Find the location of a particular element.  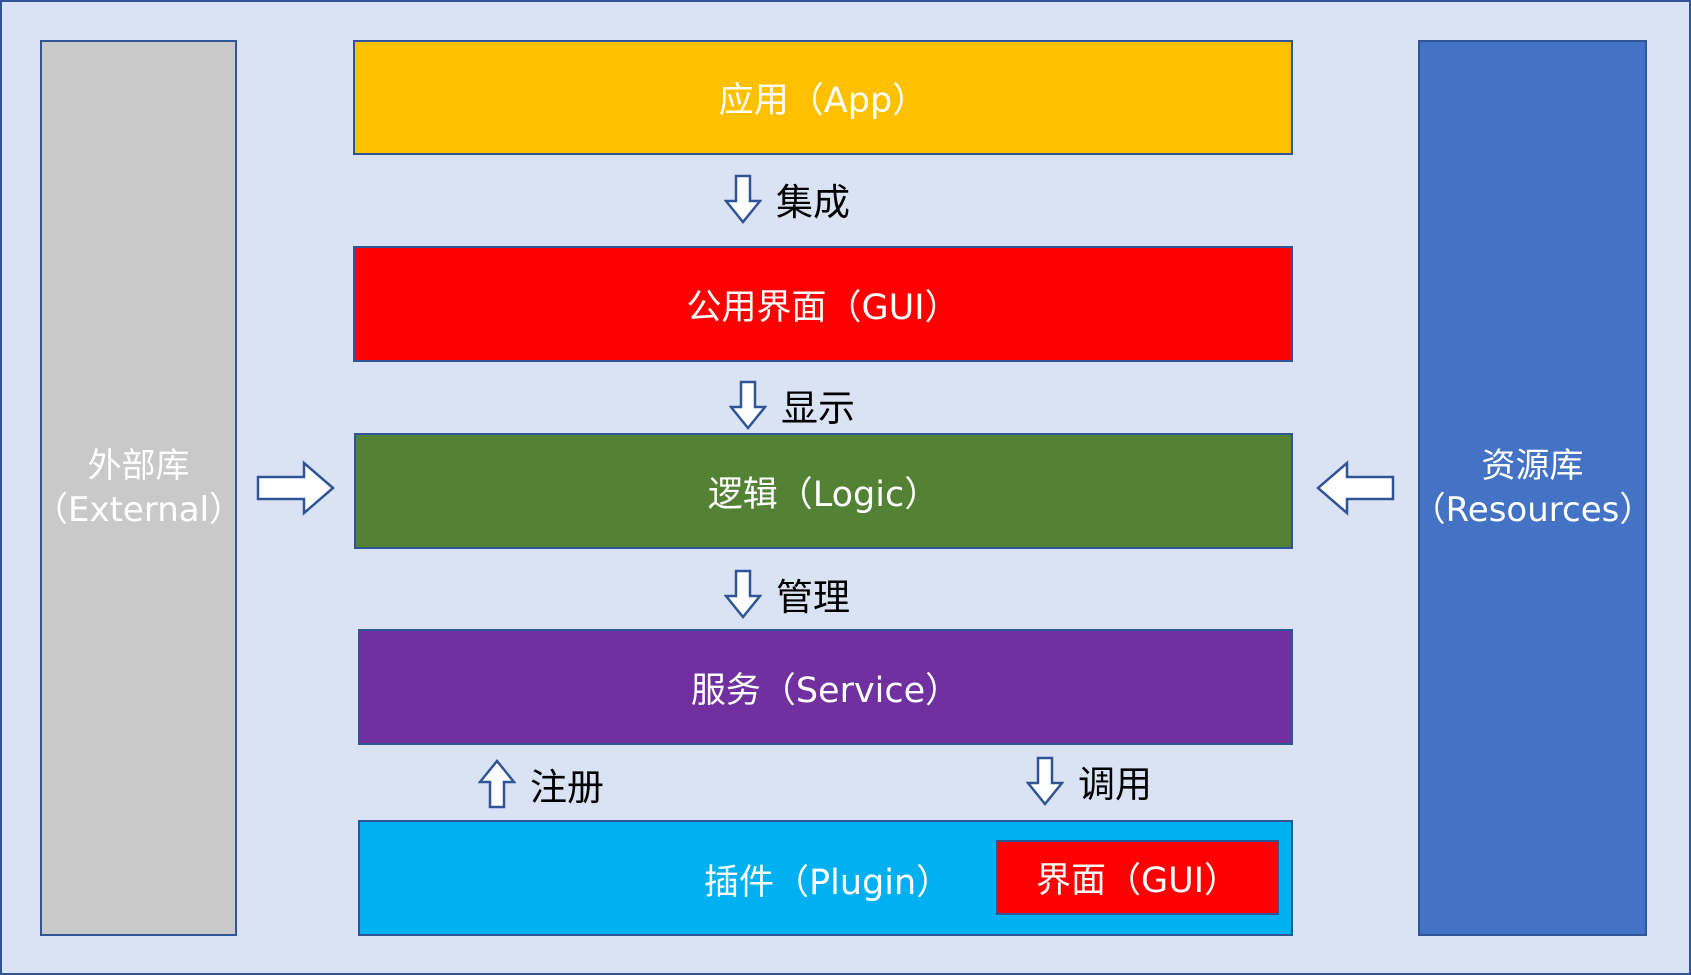

display-label: 显示 is located at coordinates (818, 408).